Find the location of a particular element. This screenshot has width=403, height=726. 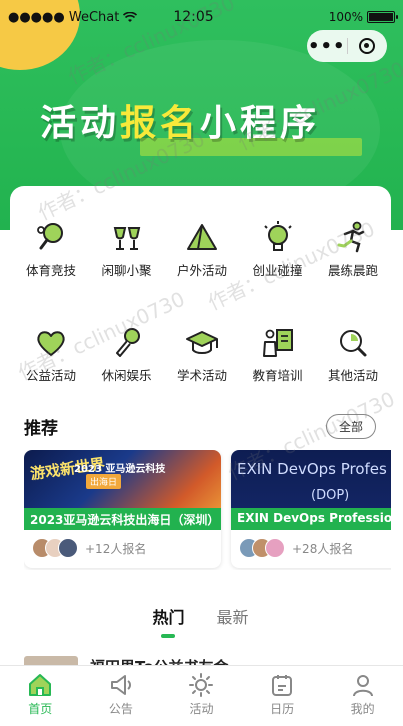

recommend-title: 推荐 is located at coordinates (41, 429).